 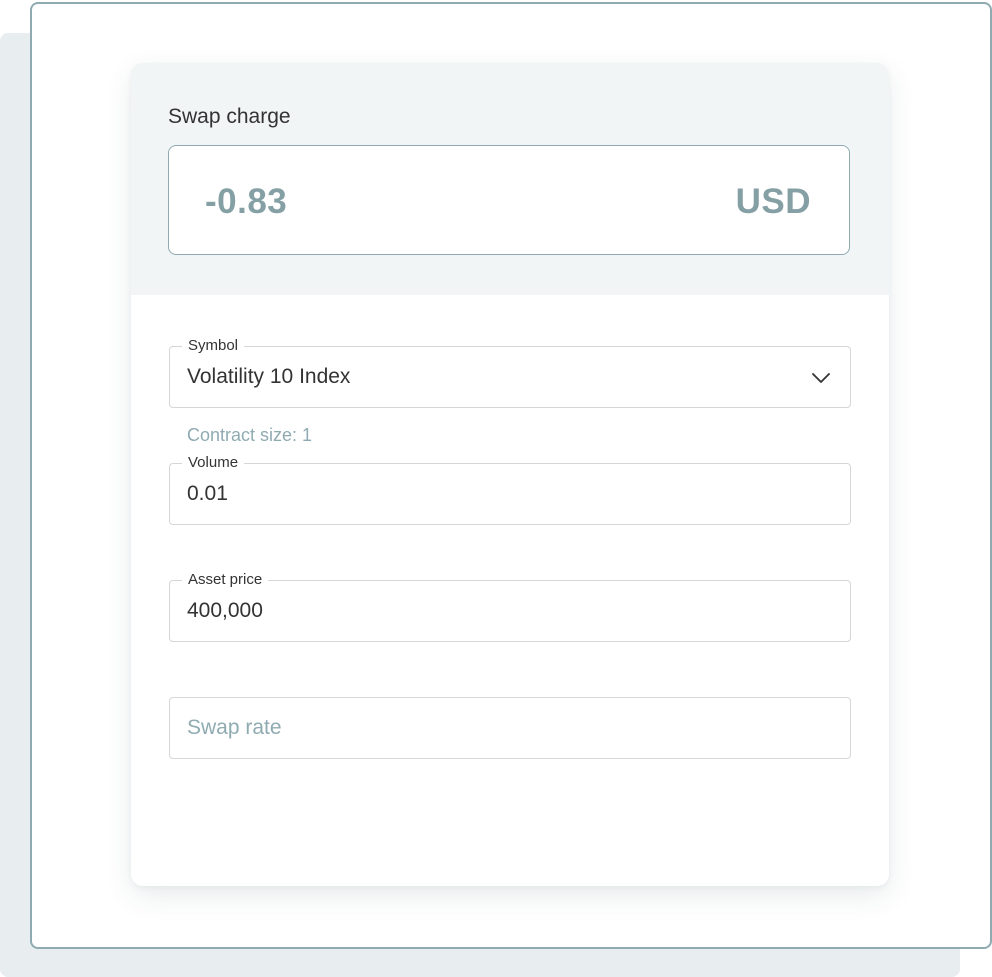 I want to click on swap-charge-currency: USD, so click(x=773, y=201).